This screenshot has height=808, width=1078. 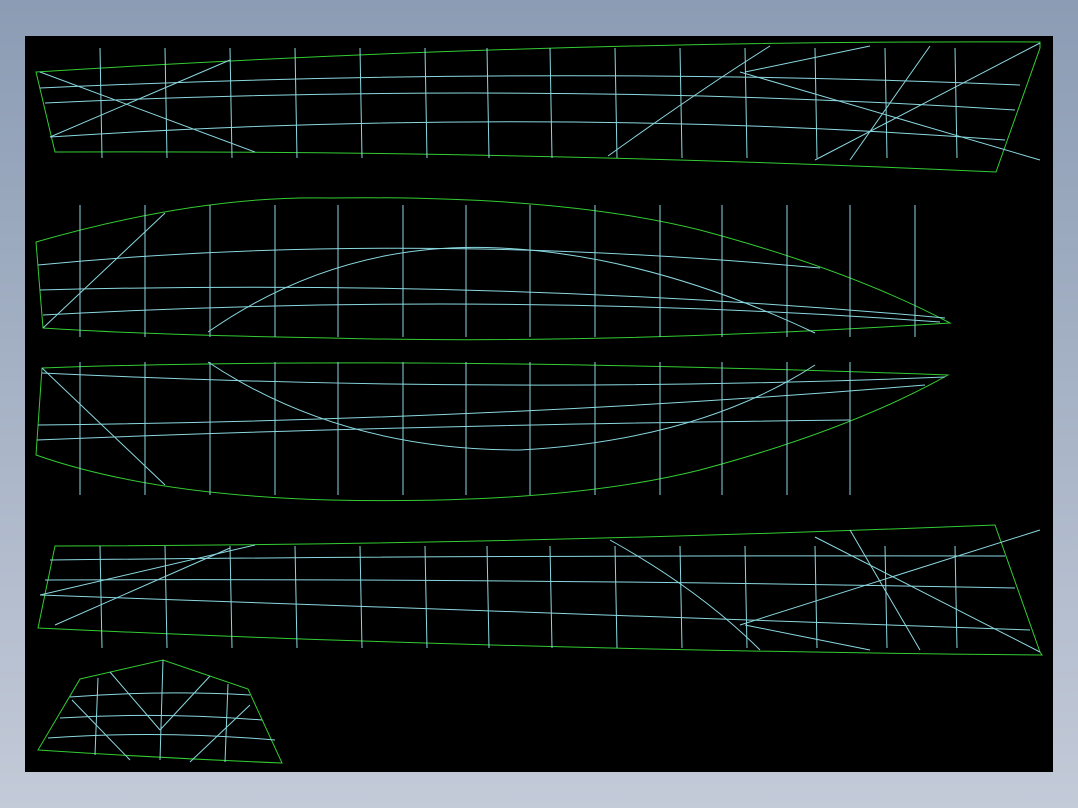 I want to click on bottom-panel-lower, so click(x=492, y=431).